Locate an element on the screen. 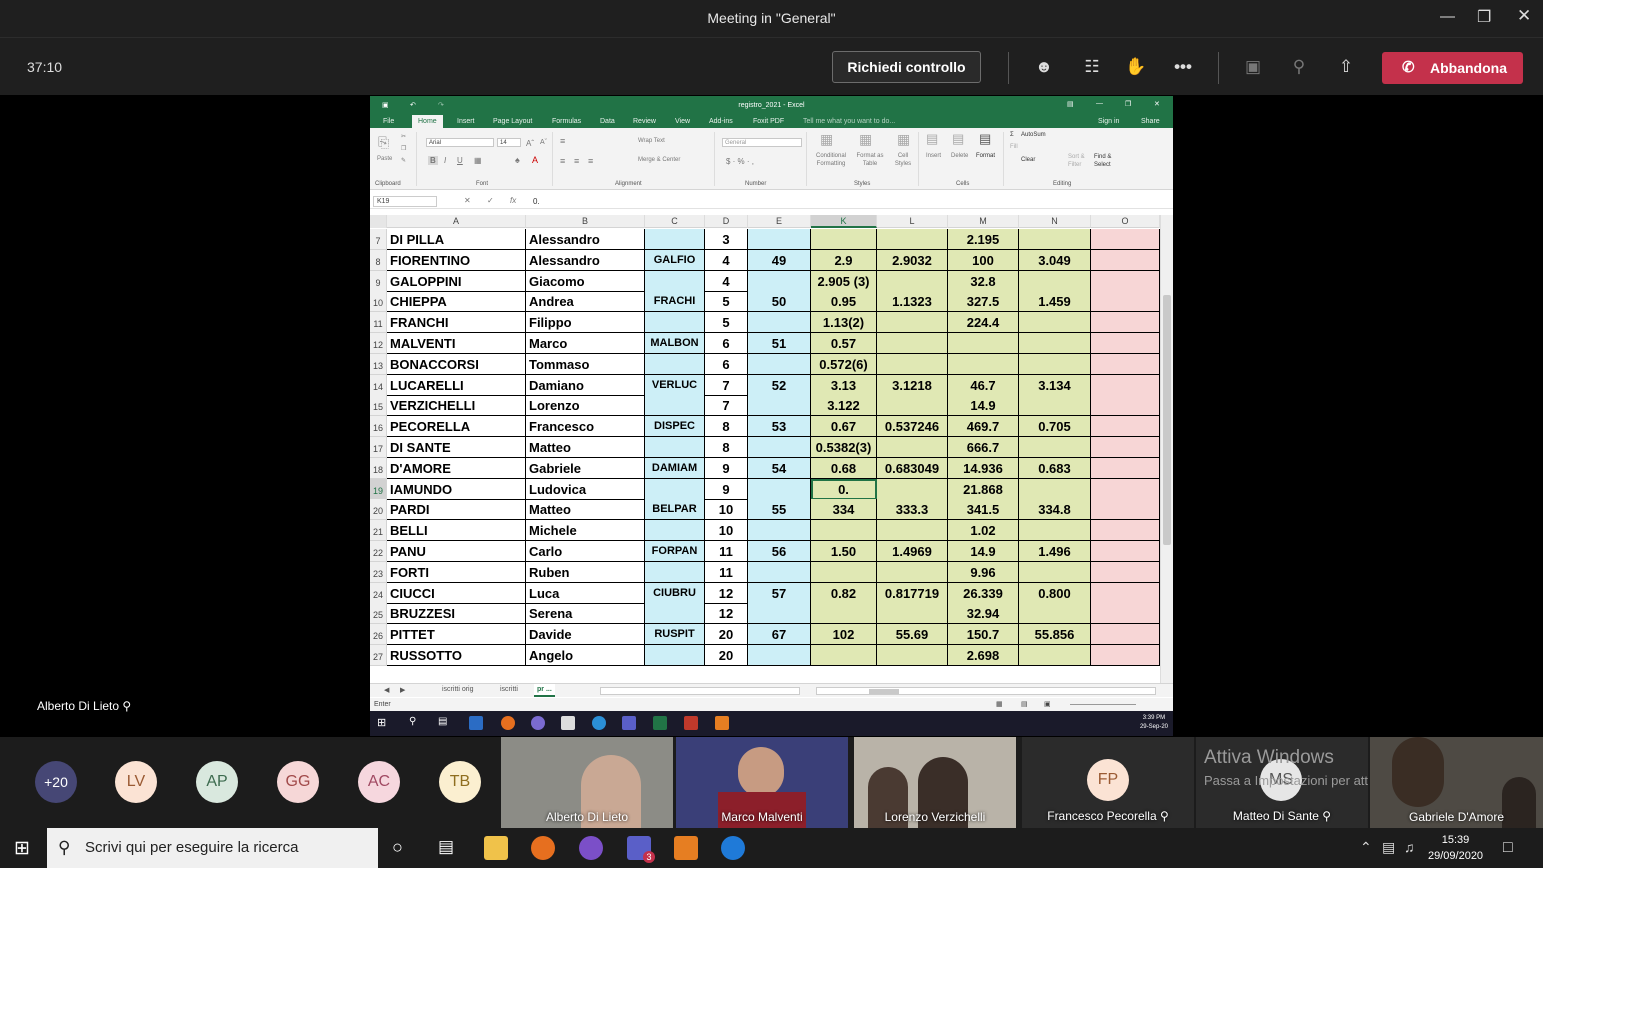  cell-value-k: 0.57 is located at coordinates (844, 343).